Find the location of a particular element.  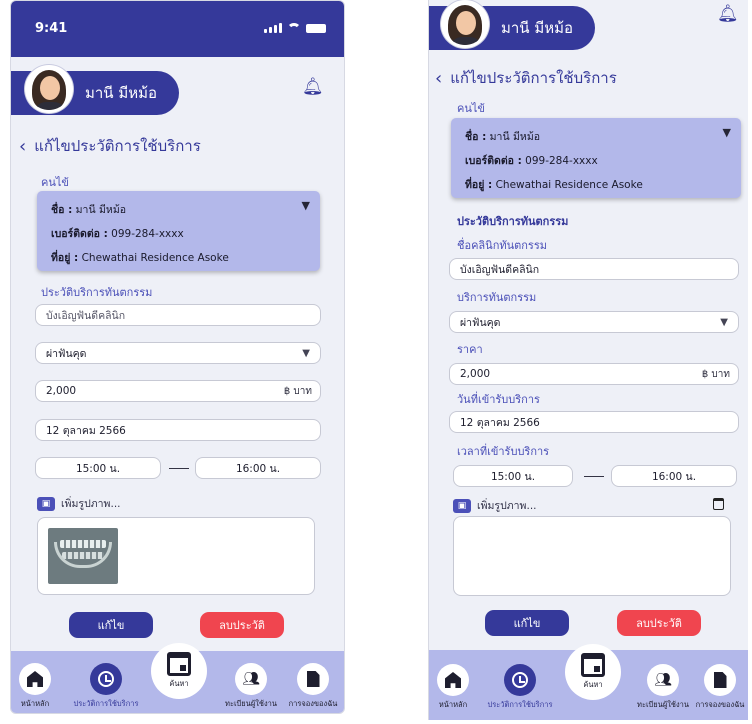

status-icons is located at coordinates (295, 28).